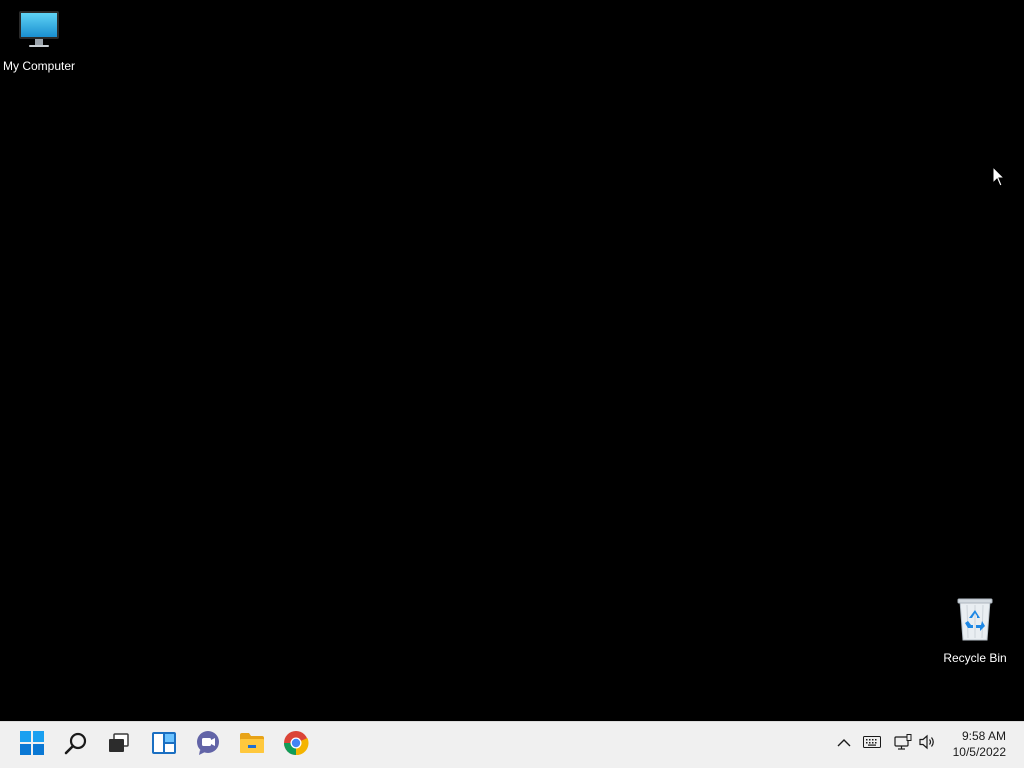 The image size is (1024, 768). I want to click on recycle-bin-icon, so click(975, 621).